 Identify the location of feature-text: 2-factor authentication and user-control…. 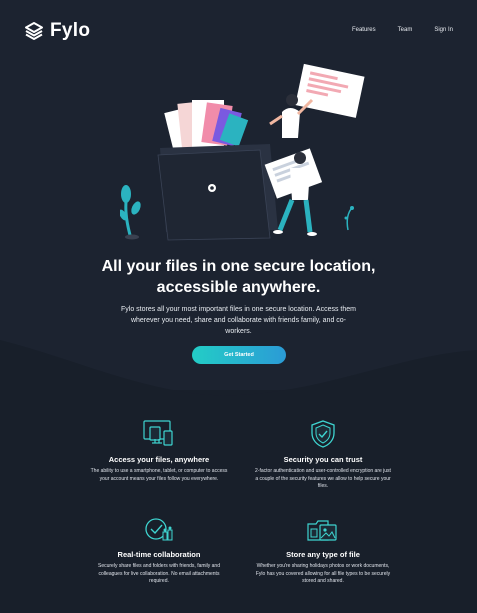
(323, 478).